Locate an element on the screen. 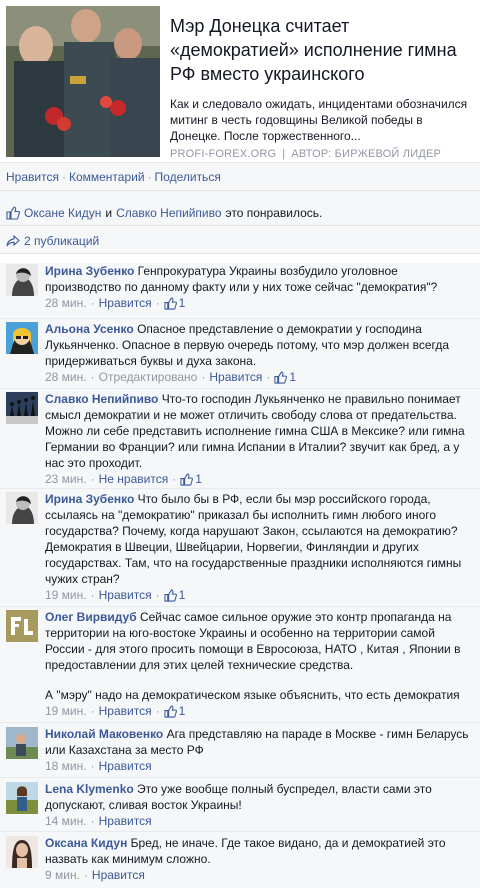  comment-time: 18 мин. is located at coordinates (66, 766).